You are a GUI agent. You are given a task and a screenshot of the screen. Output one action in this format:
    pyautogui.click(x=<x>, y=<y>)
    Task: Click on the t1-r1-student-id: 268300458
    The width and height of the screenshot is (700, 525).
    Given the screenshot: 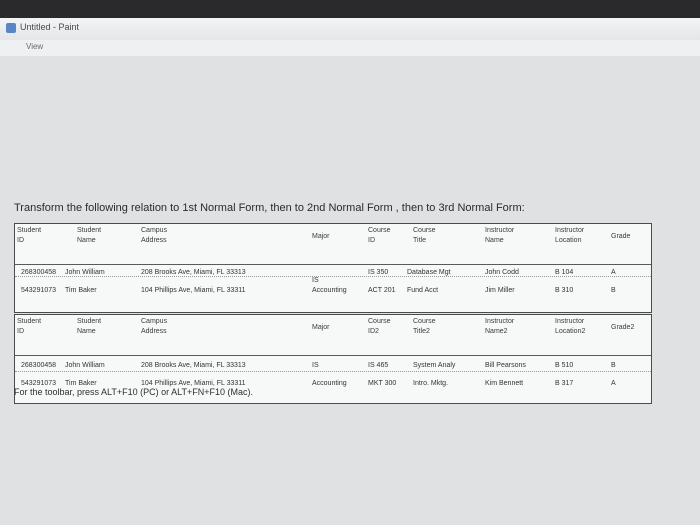 What is the action you would take?
    pyautogui.click(x=39, y=272)
    